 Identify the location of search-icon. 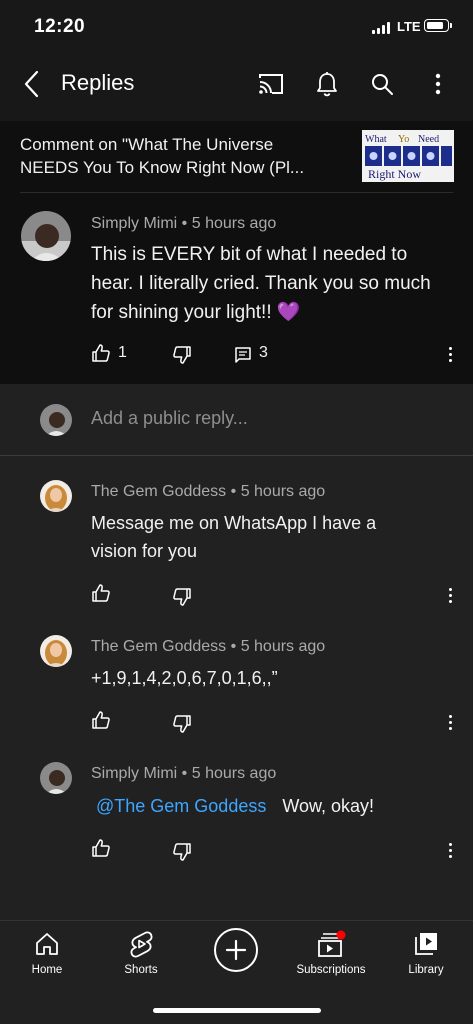
(382, 84).